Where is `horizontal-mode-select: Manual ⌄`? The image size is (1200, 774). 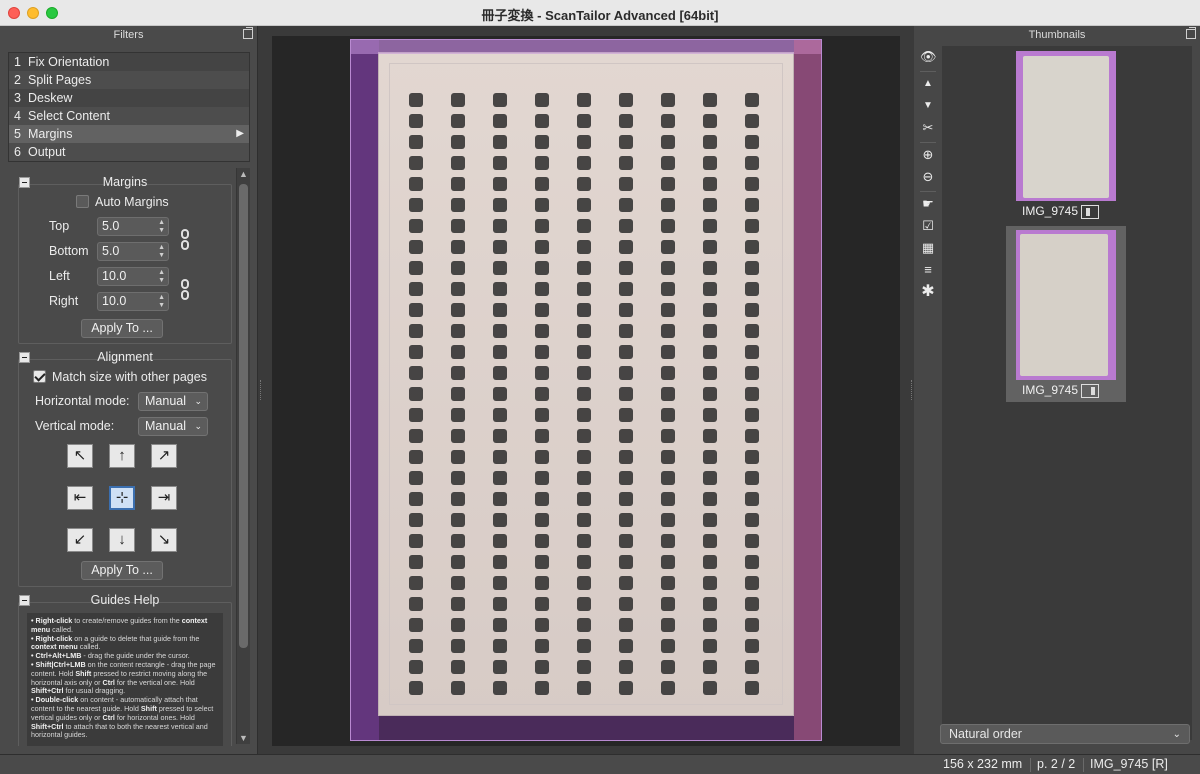
horizontal-mode-select: Manual ⌄ is located at coordinates (173, 401).